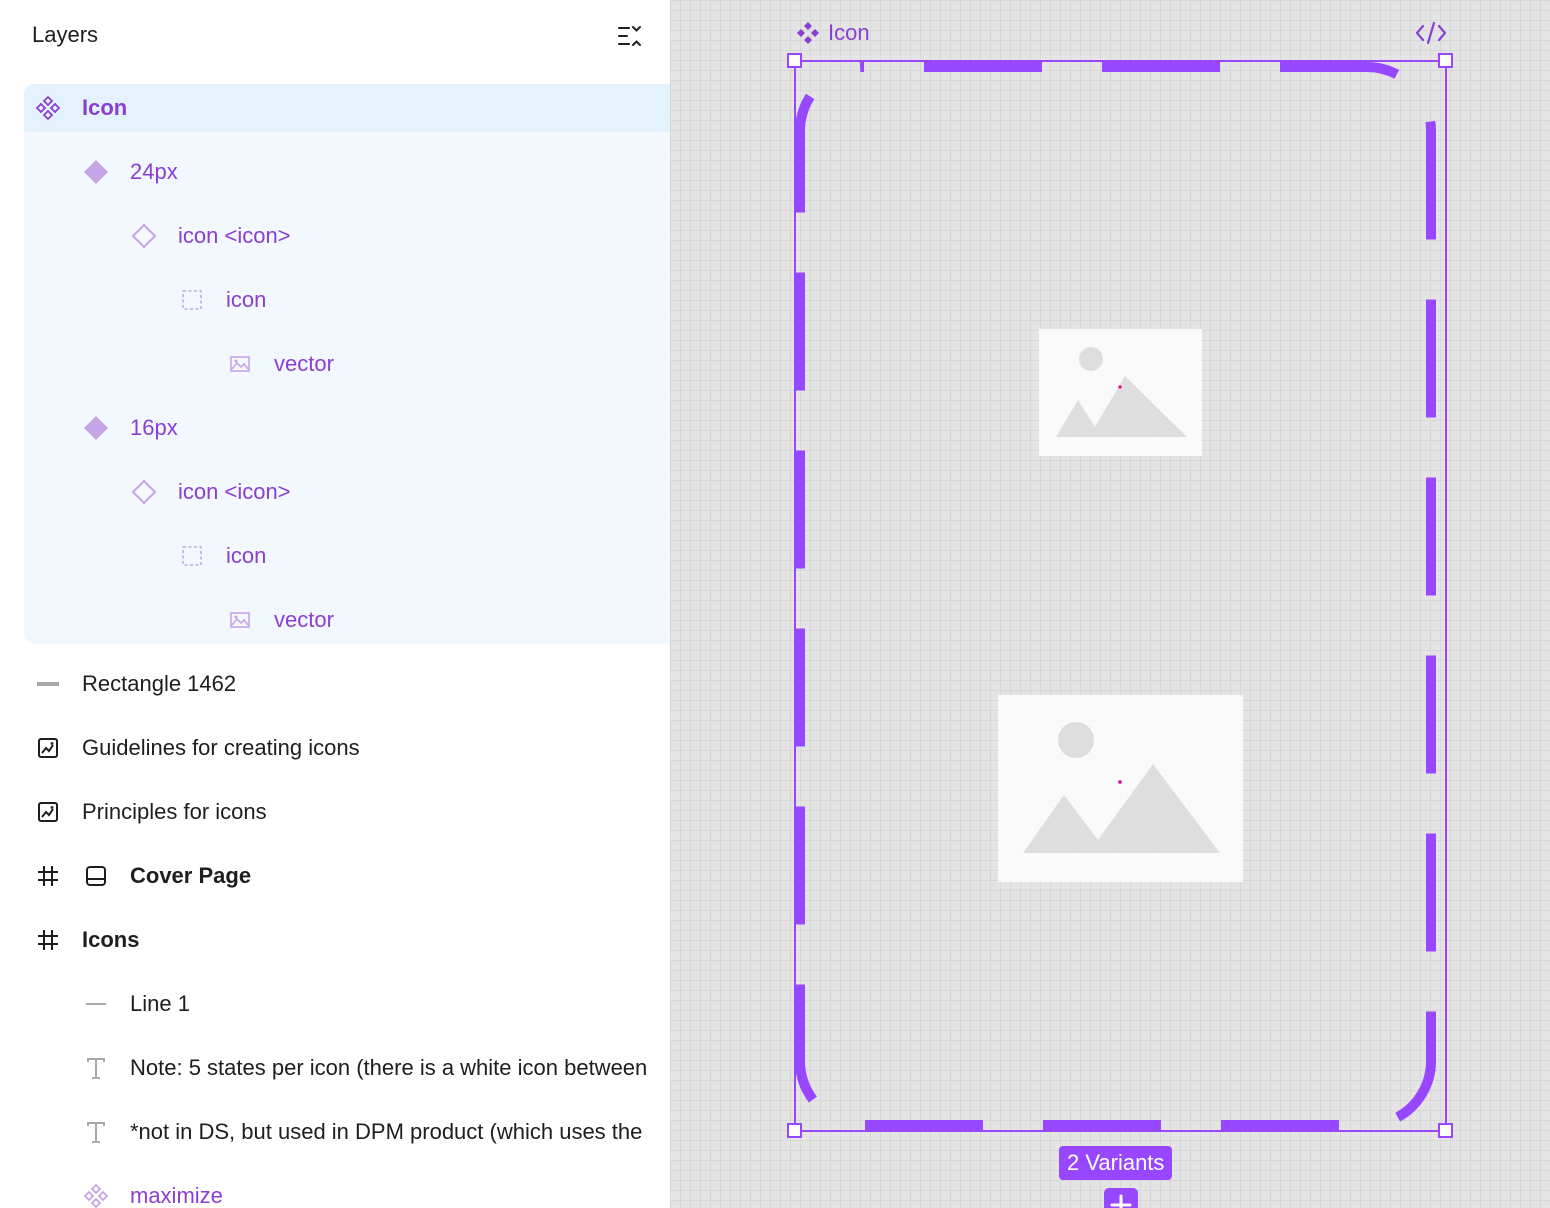 The image size is (1550, 1208). What do you see at coordinates (335, 876) in the screenshot?
I see `layer-row-cover-page: Cover Page` at bounding box center [335, 876].